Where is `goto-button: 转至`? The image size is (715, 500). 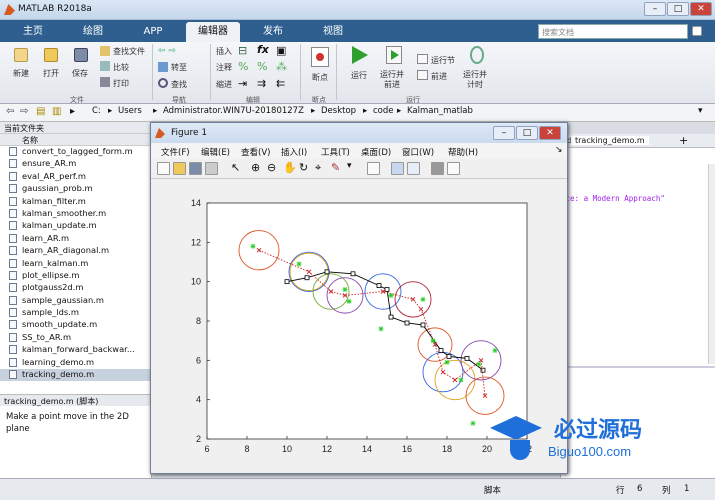
goto-button: 转至 is located at coordinates (179, 67).